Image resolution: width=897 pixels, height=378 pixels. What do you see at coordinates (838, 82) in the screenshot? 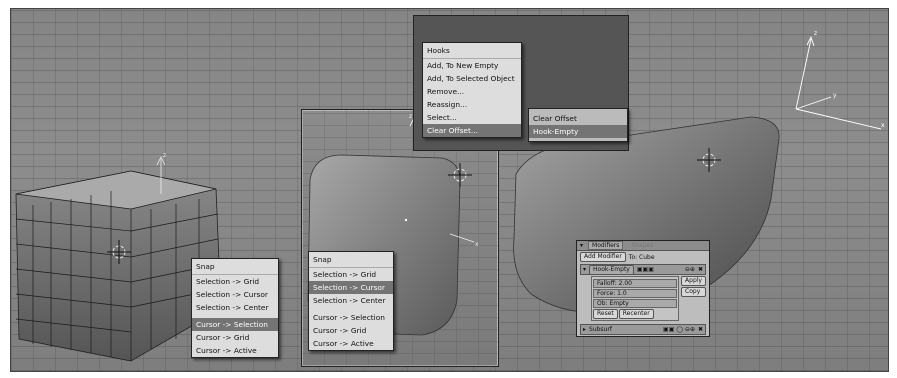
I see `empty-axes` at bounding box center [838, 82].